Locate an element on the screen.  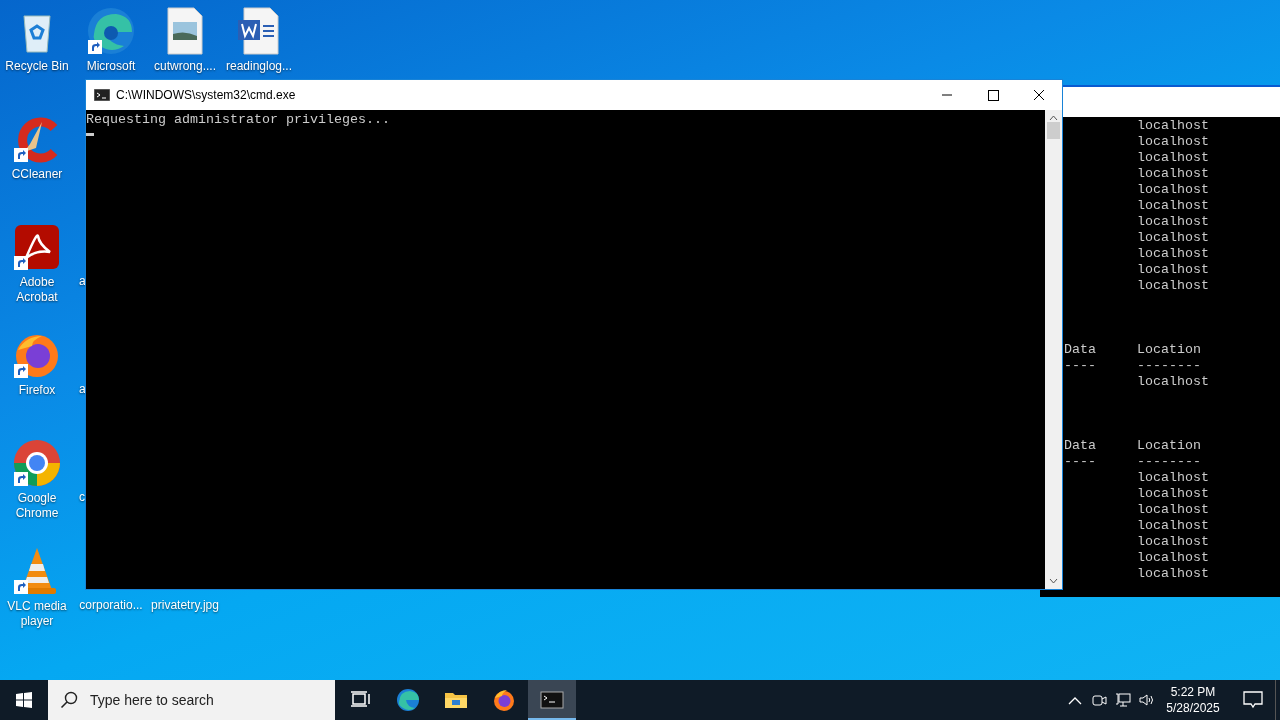
search-field: Type here to search is located at coordinates (203, 700).